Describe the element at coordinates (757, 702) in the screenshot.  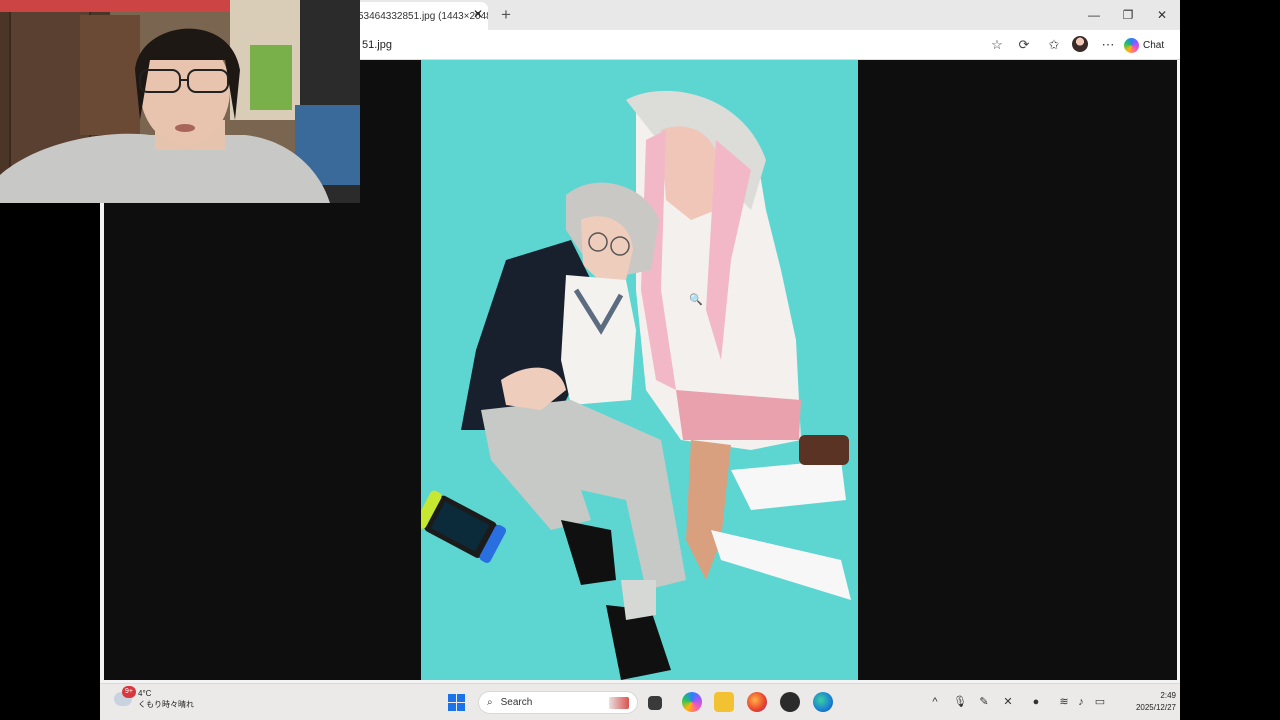
I see `firefox-icon` at that location.